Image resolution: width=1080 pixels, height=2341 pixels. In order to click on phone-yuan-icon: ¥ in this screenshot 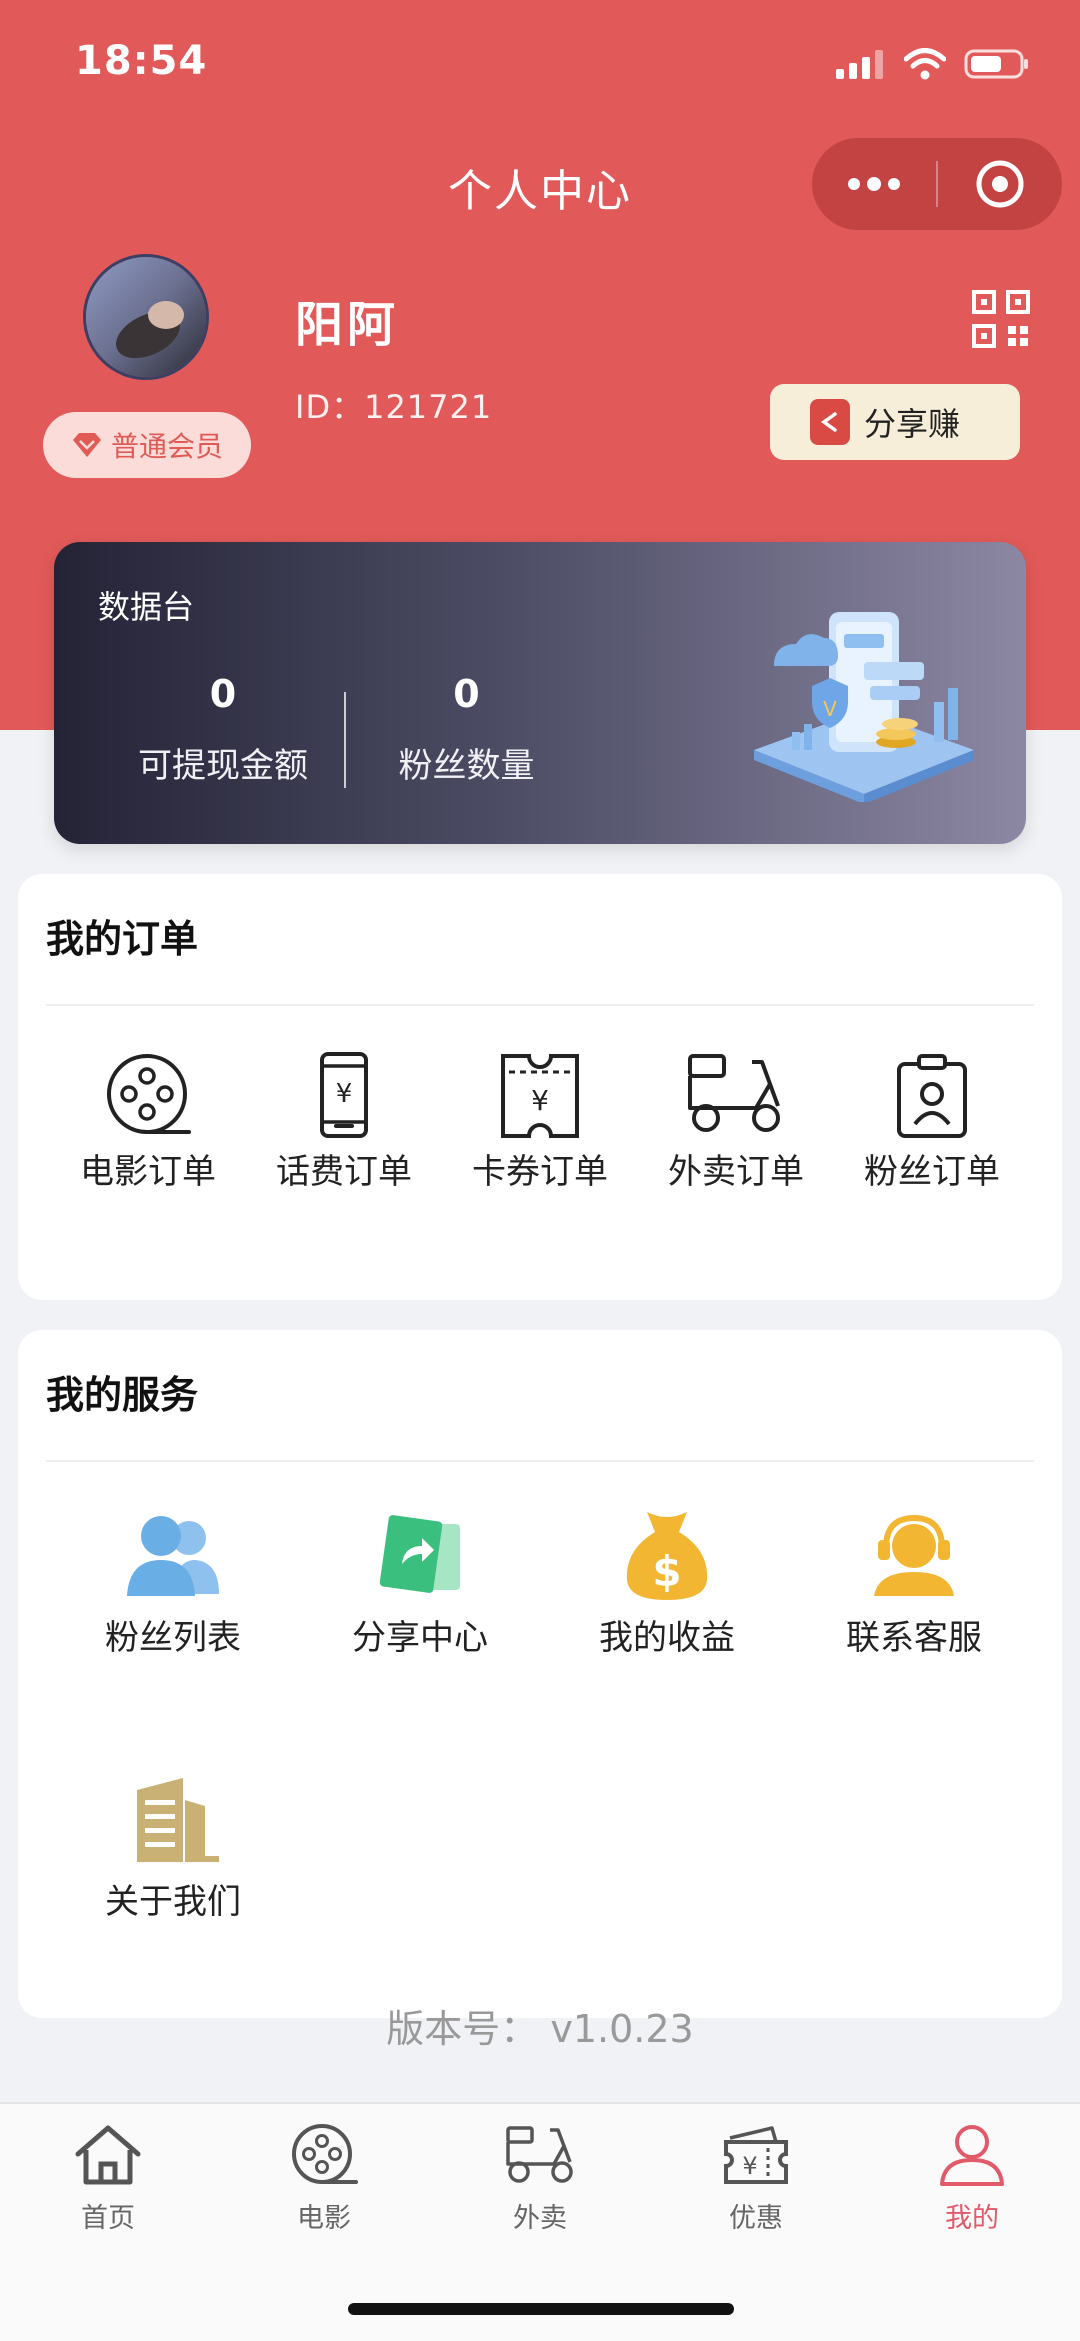, I will do `click(344, 1095)`.